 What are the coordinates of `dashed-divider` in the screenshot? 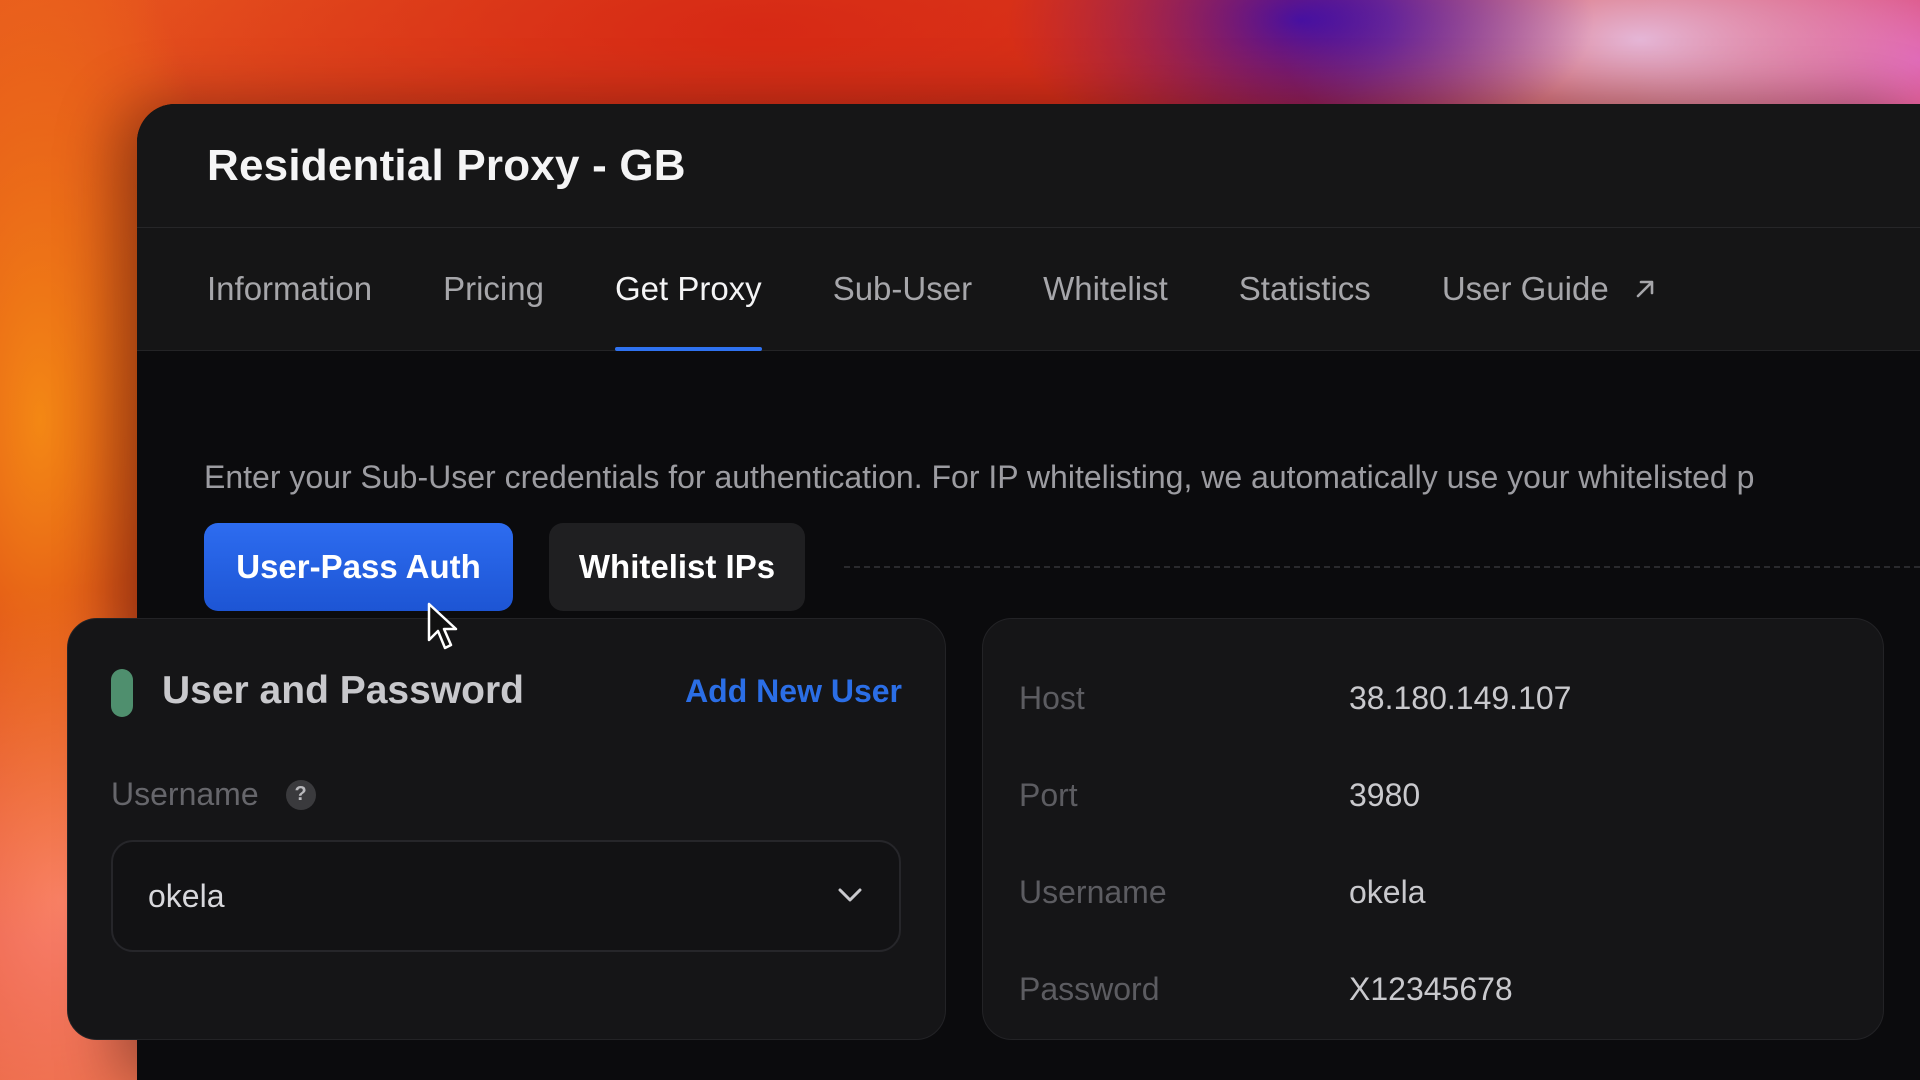 It's located at (1382, 567).